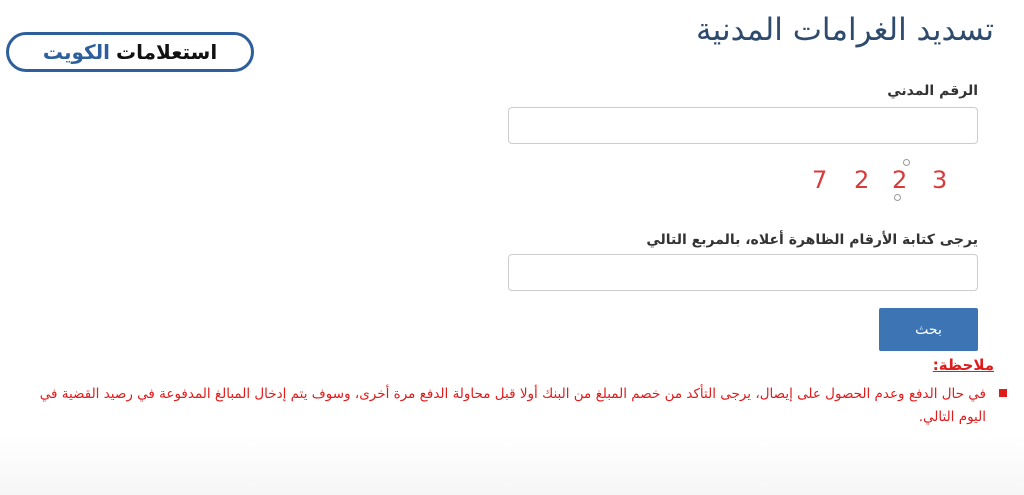  What do you see at coordinates (512, 465) in the screenshot?
I see `page-bottom-gradient` at bounding box center [512, 465].